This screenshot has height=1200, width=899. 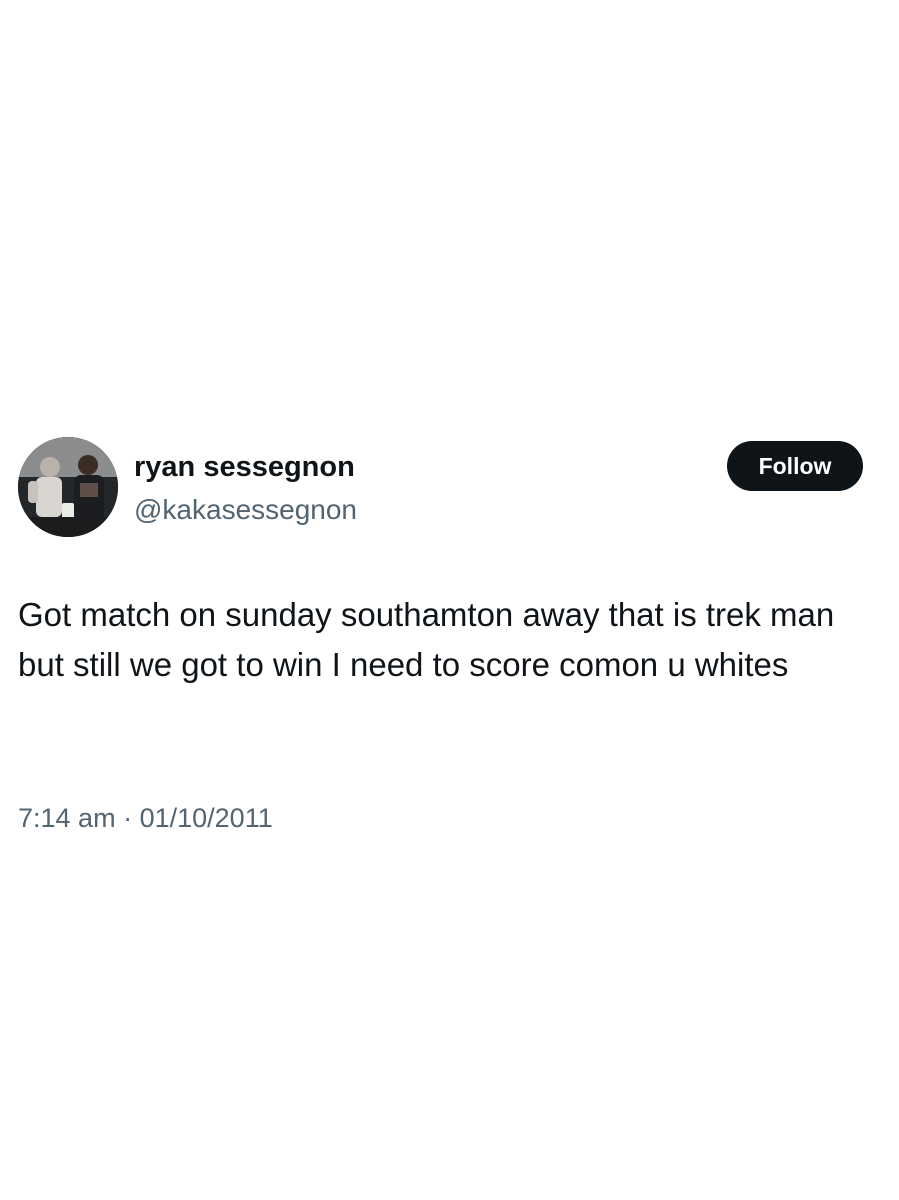 I want to click on avatar, so click(x=68, y=487).